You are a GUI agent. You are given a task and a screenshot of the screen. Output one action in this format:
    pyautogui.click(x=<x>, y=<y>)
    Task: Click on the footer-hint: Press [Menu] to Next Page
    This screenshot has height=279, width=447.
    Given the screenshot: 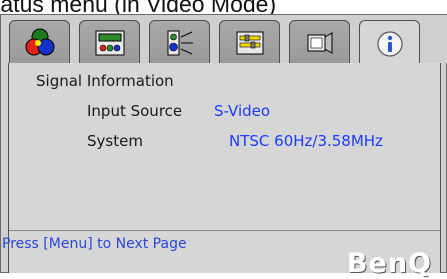 What is the action you would take?
    pyautogui.click(x=94, y=244)
    